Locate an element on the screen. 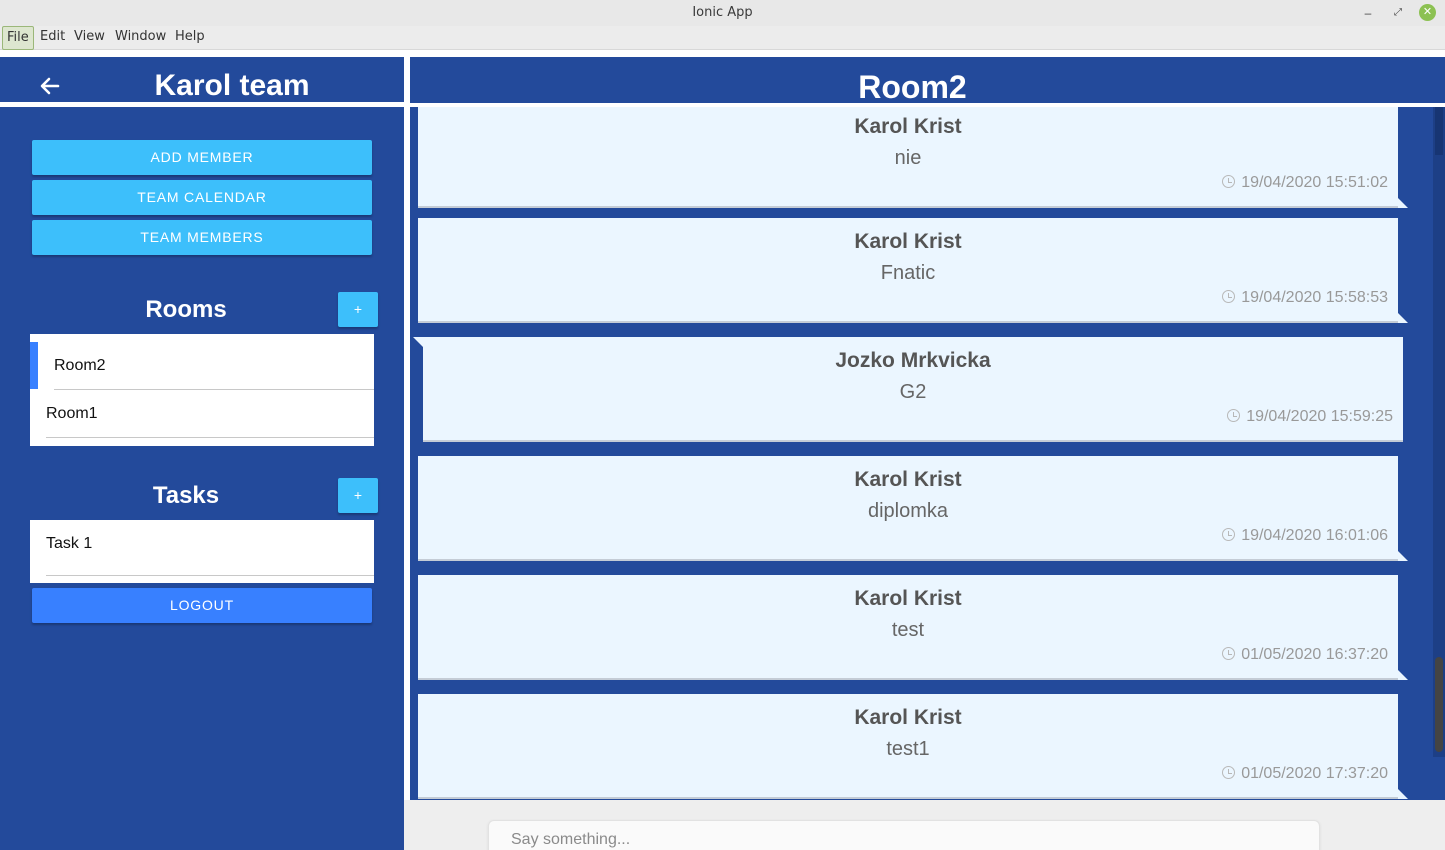  message-text: diplomka is located at coordinates (908, 511).